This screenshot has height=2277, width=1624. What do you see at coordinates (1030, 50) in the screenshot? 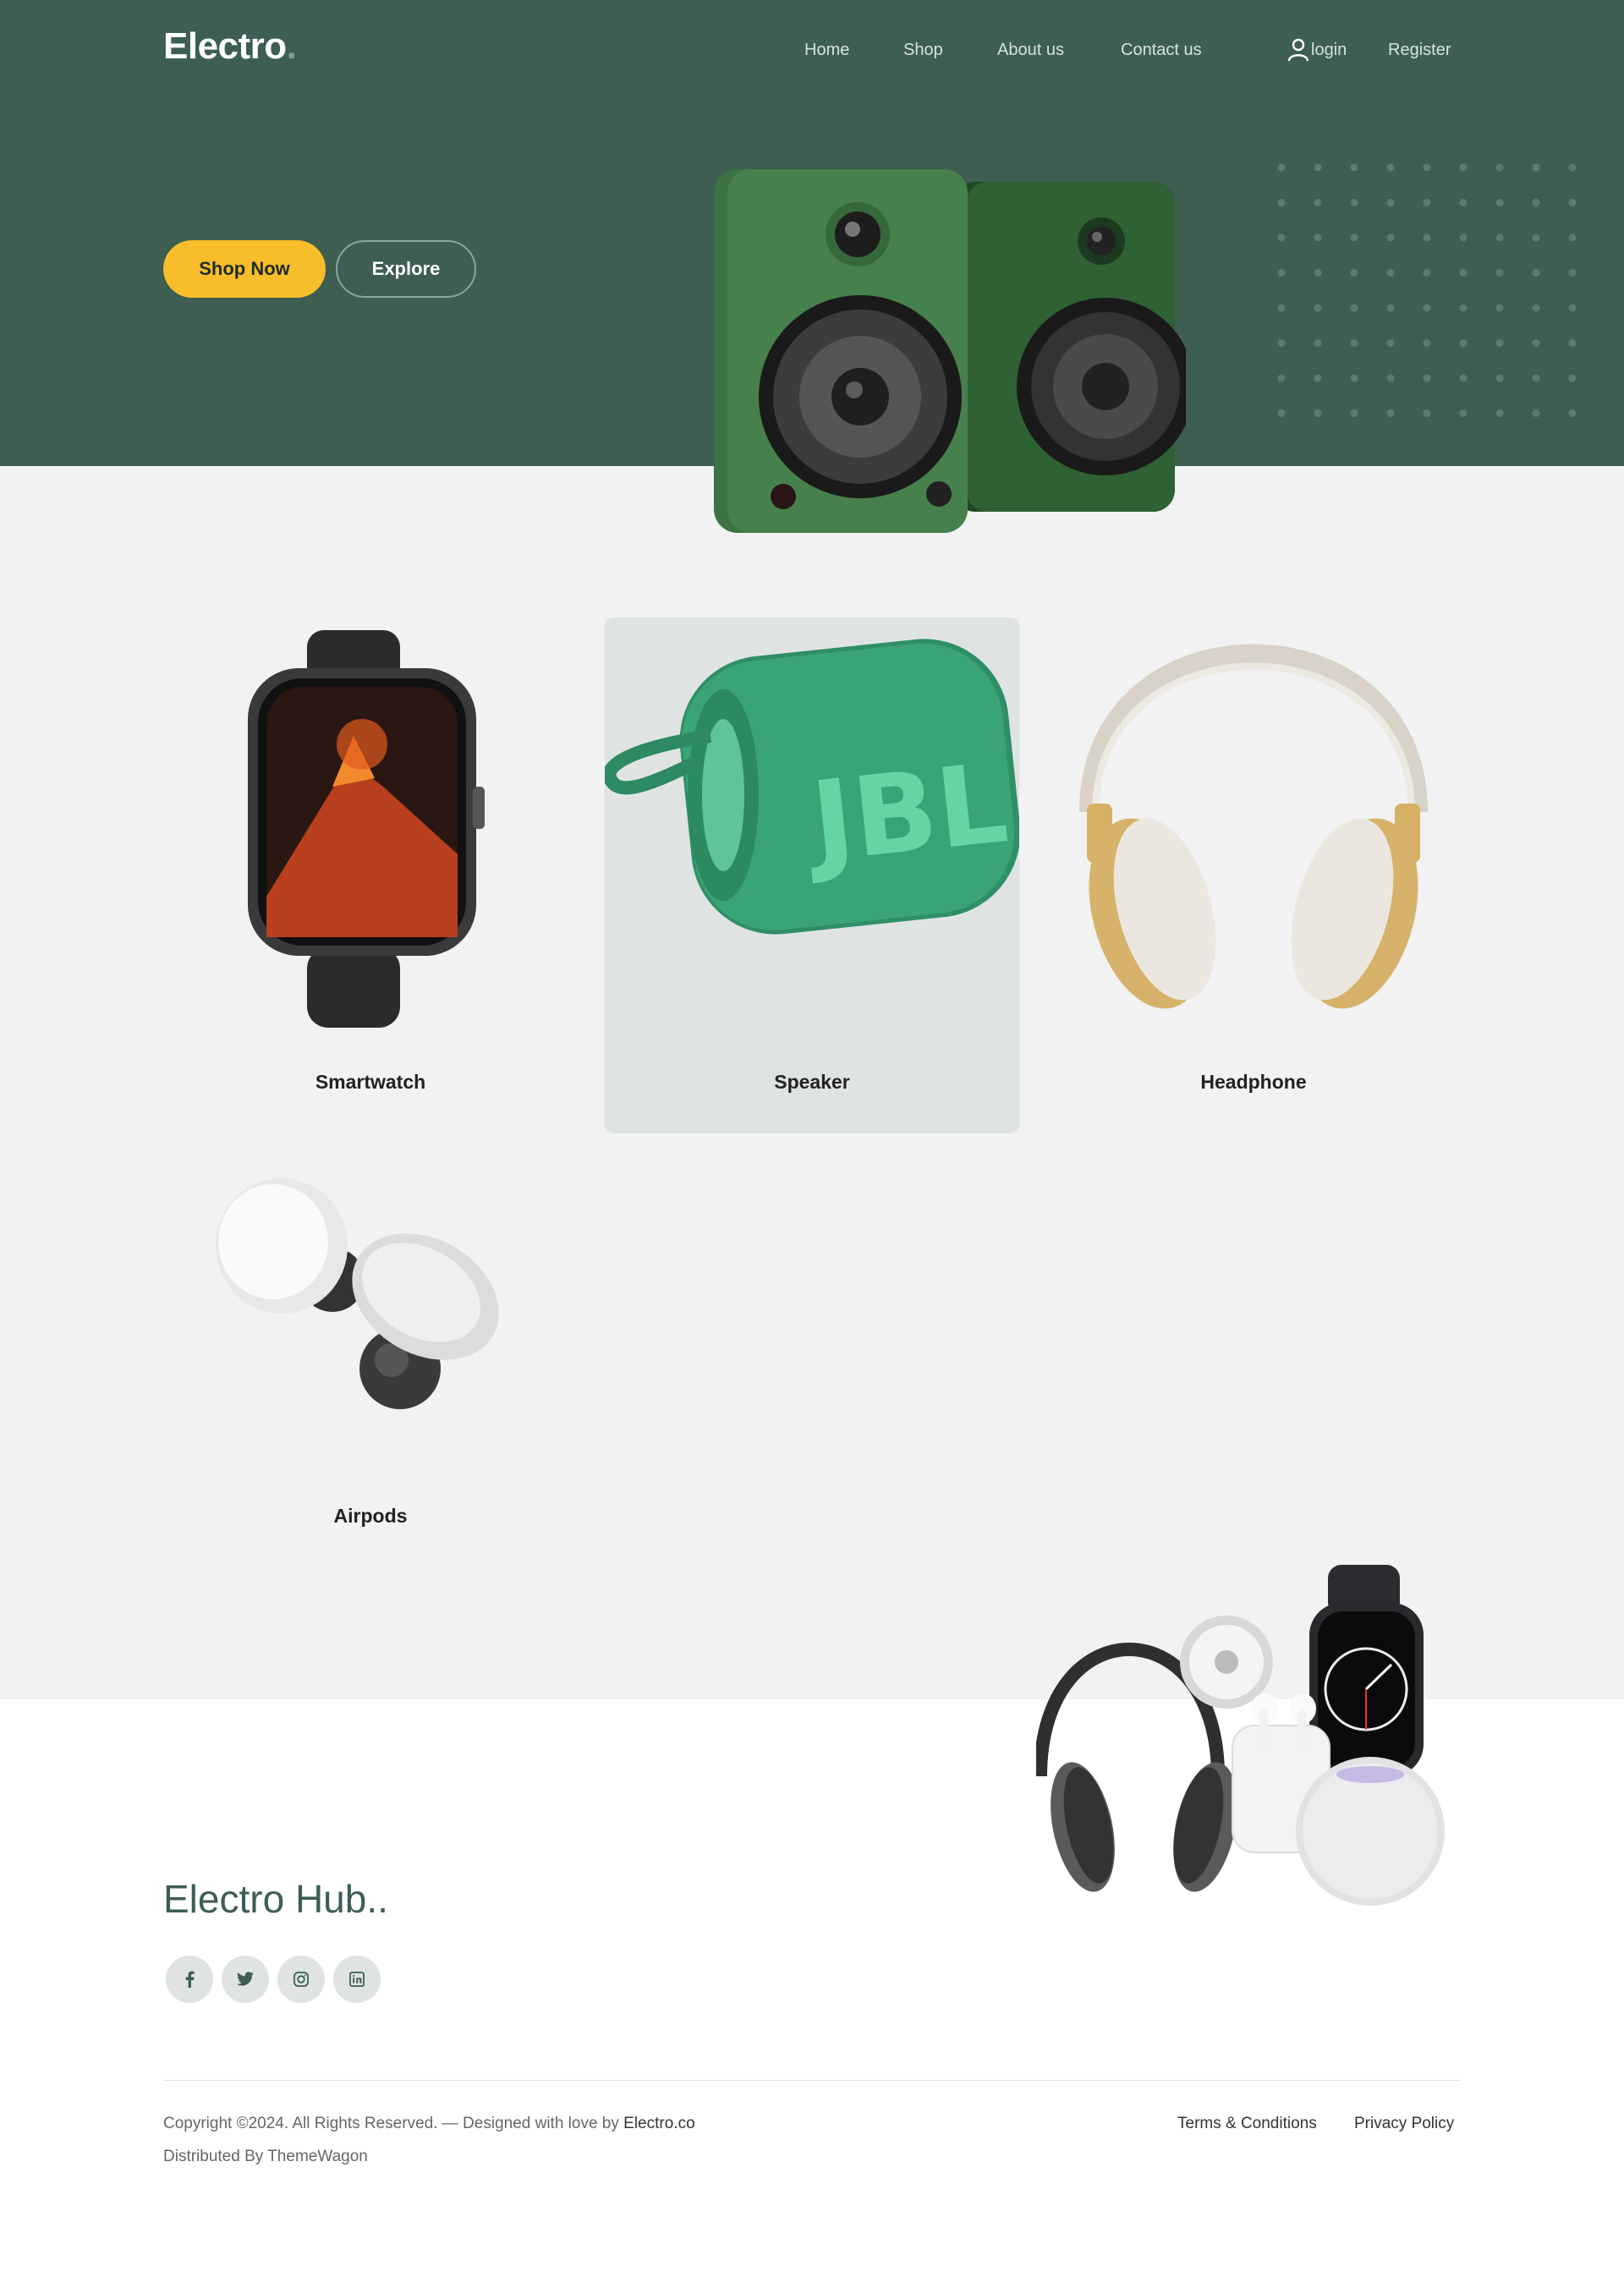
I see `nav-about-us: About us` at bounding box center [1030, 50].